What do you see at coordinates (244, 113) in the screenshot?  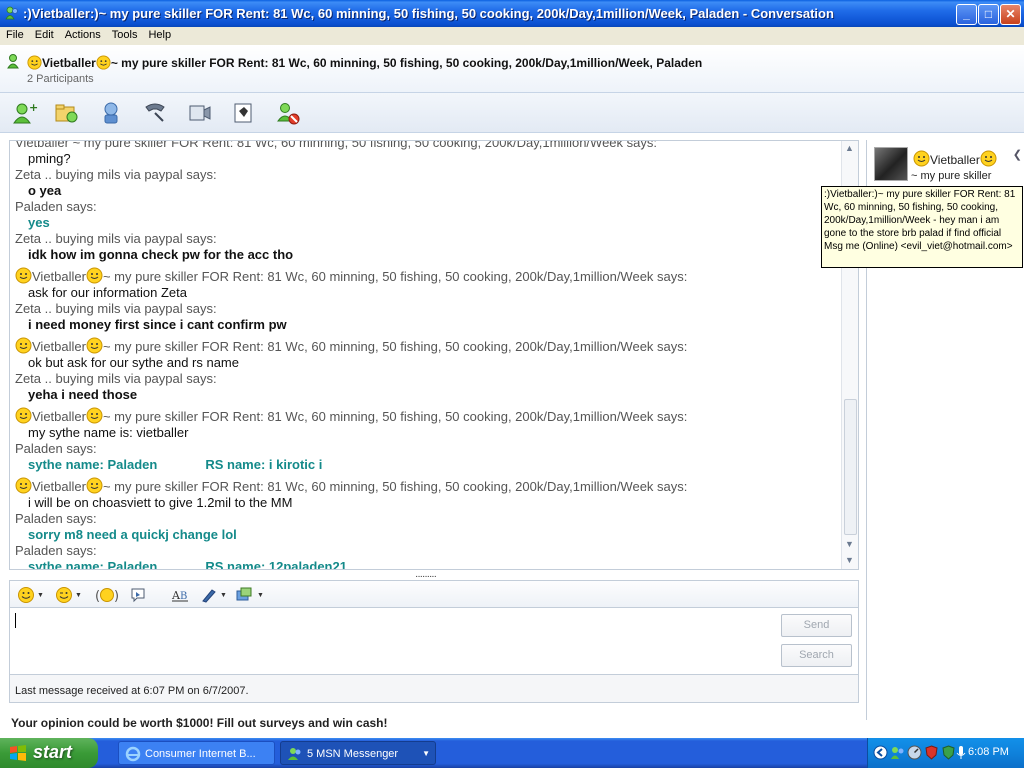 I see `activities-icon` at bounding box center [244, 113].